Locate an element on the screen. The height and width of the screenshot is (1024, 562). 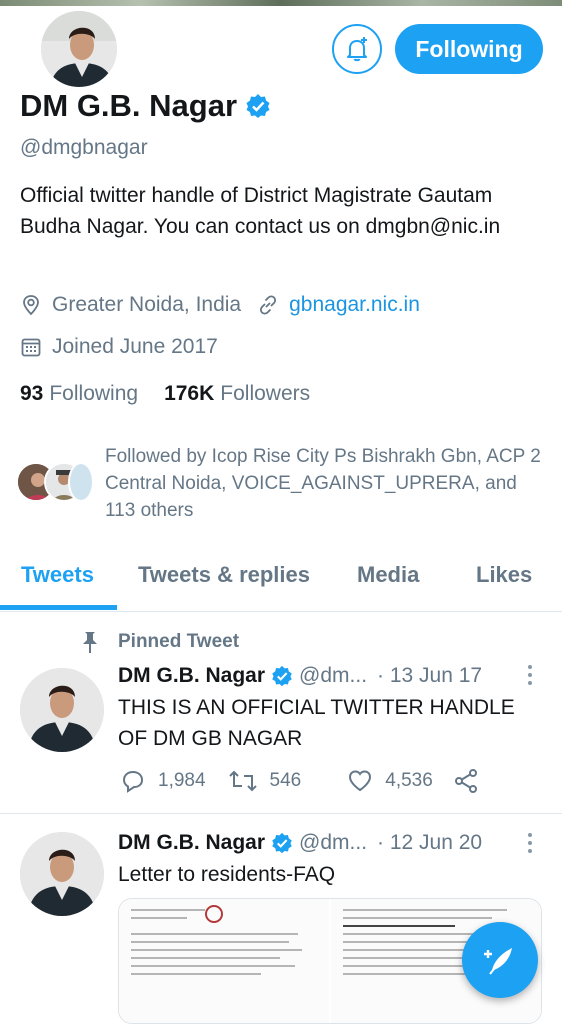
profile-meta-location-row: Greater Noida, India gbnagar.nic.in is located at coordinates (220, 305).